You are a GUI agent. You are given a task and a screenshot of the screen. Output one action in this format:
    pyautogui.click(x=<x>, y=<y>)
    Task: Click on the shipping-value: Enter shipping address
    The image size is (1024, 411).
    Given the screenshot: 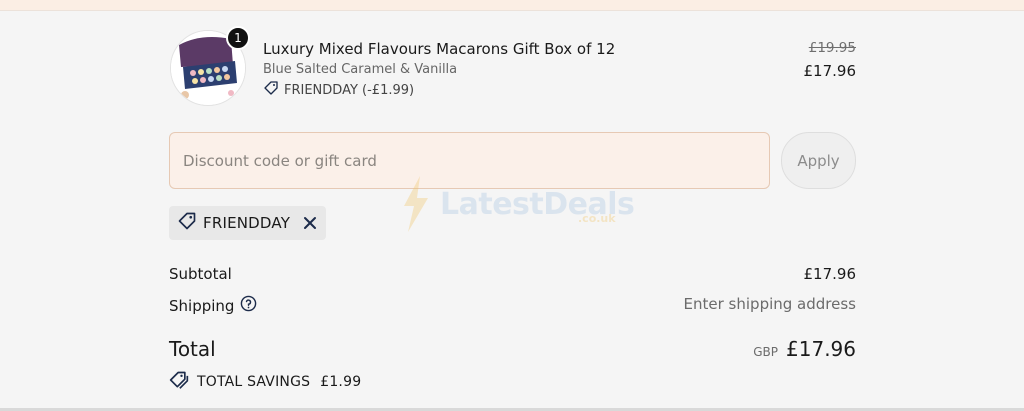 What is the action you would take?
    pyautogui.click(x=769, y=304)
    